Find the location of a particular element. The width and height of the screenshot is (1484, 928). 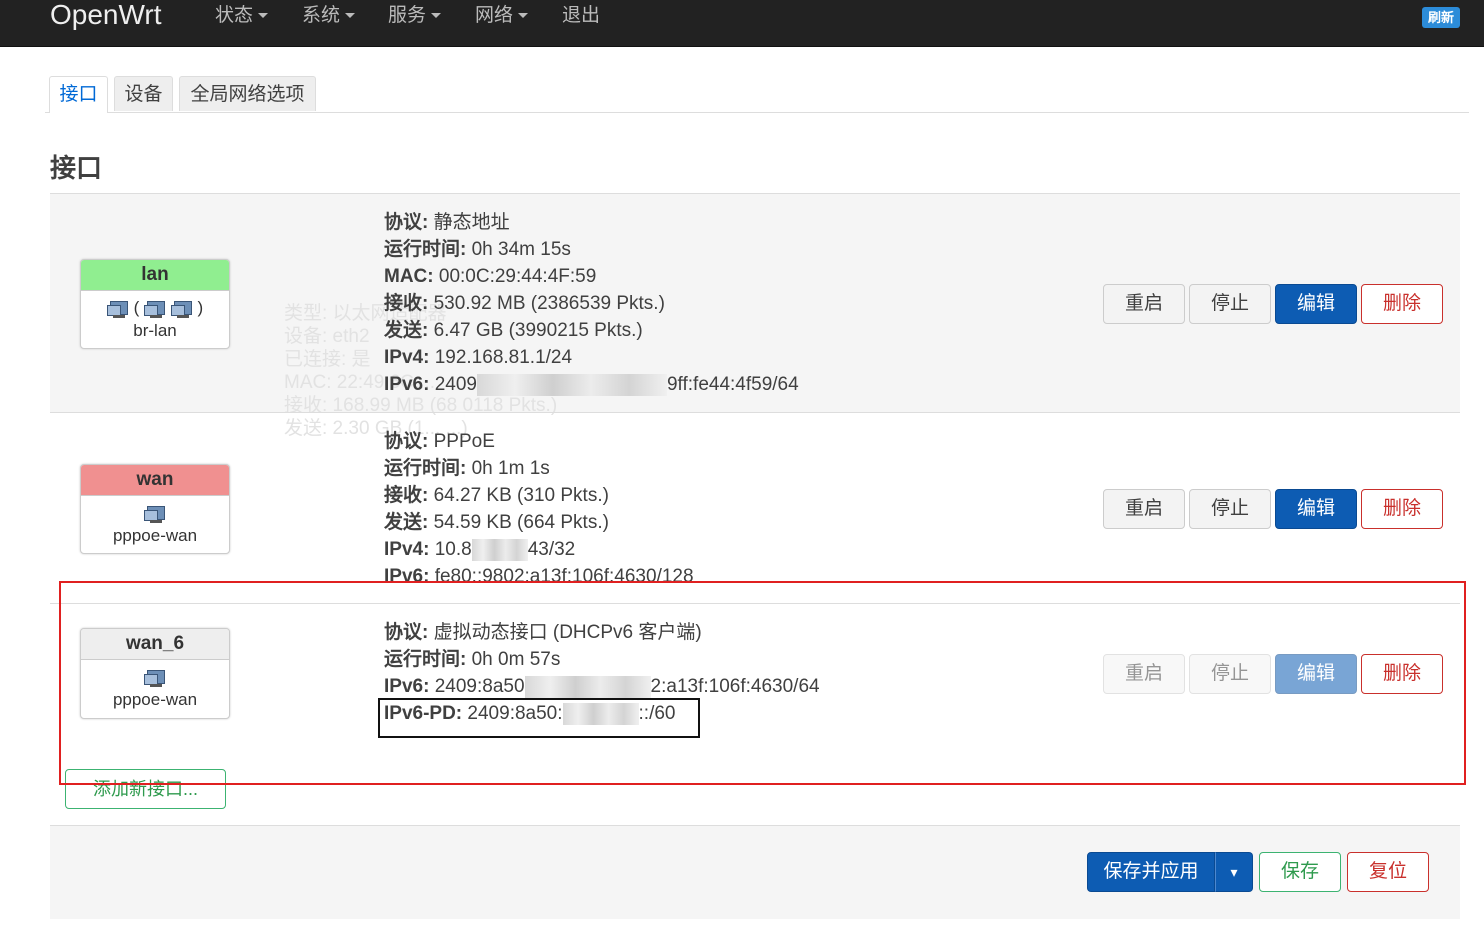

interface-name: wan is located at coordinates (155, 480).